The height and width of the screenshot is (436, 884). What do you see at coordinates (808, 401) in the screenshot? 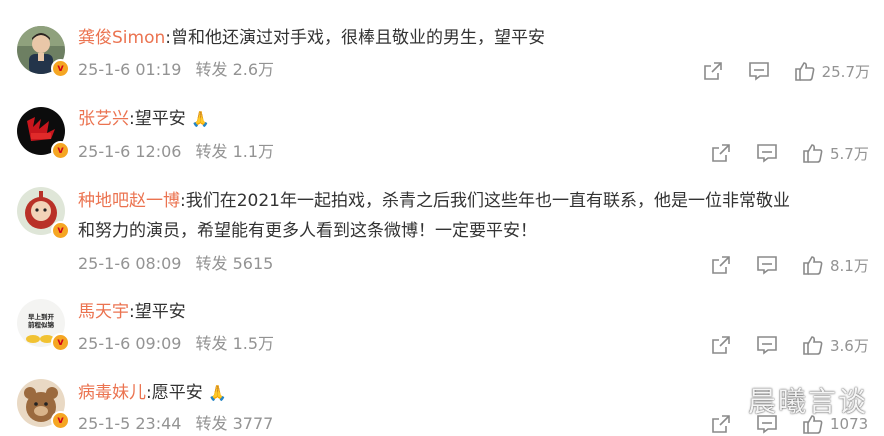
I see `watermark: 晨曦言谈` at bounding box center [808, 401].